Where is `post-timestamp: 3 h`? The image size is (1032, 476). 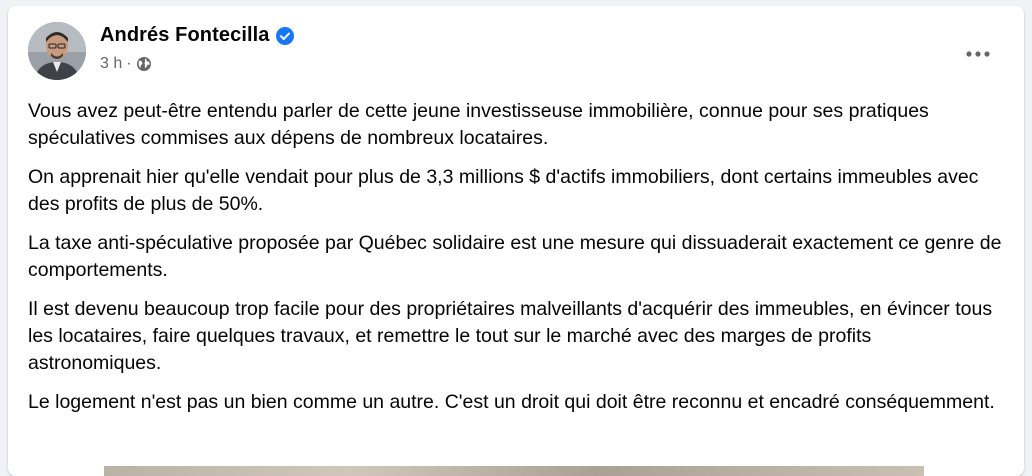
post-timestamp: 3 h is located at coordinates (111, 64).